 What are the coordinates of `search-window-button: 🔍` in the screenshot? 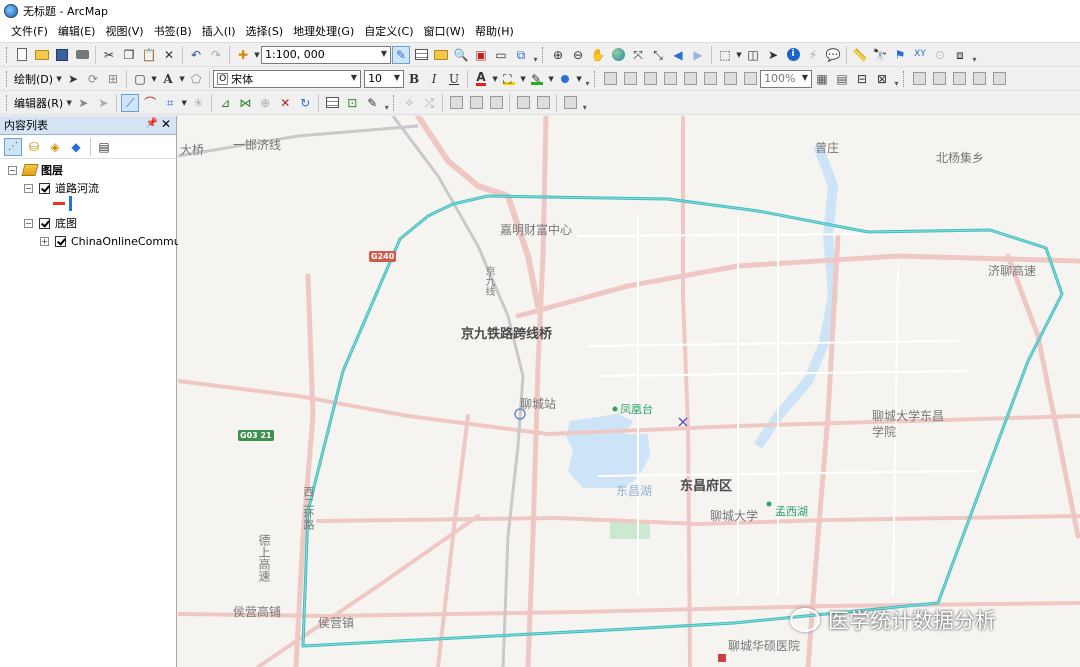 It's located at (461, 55).